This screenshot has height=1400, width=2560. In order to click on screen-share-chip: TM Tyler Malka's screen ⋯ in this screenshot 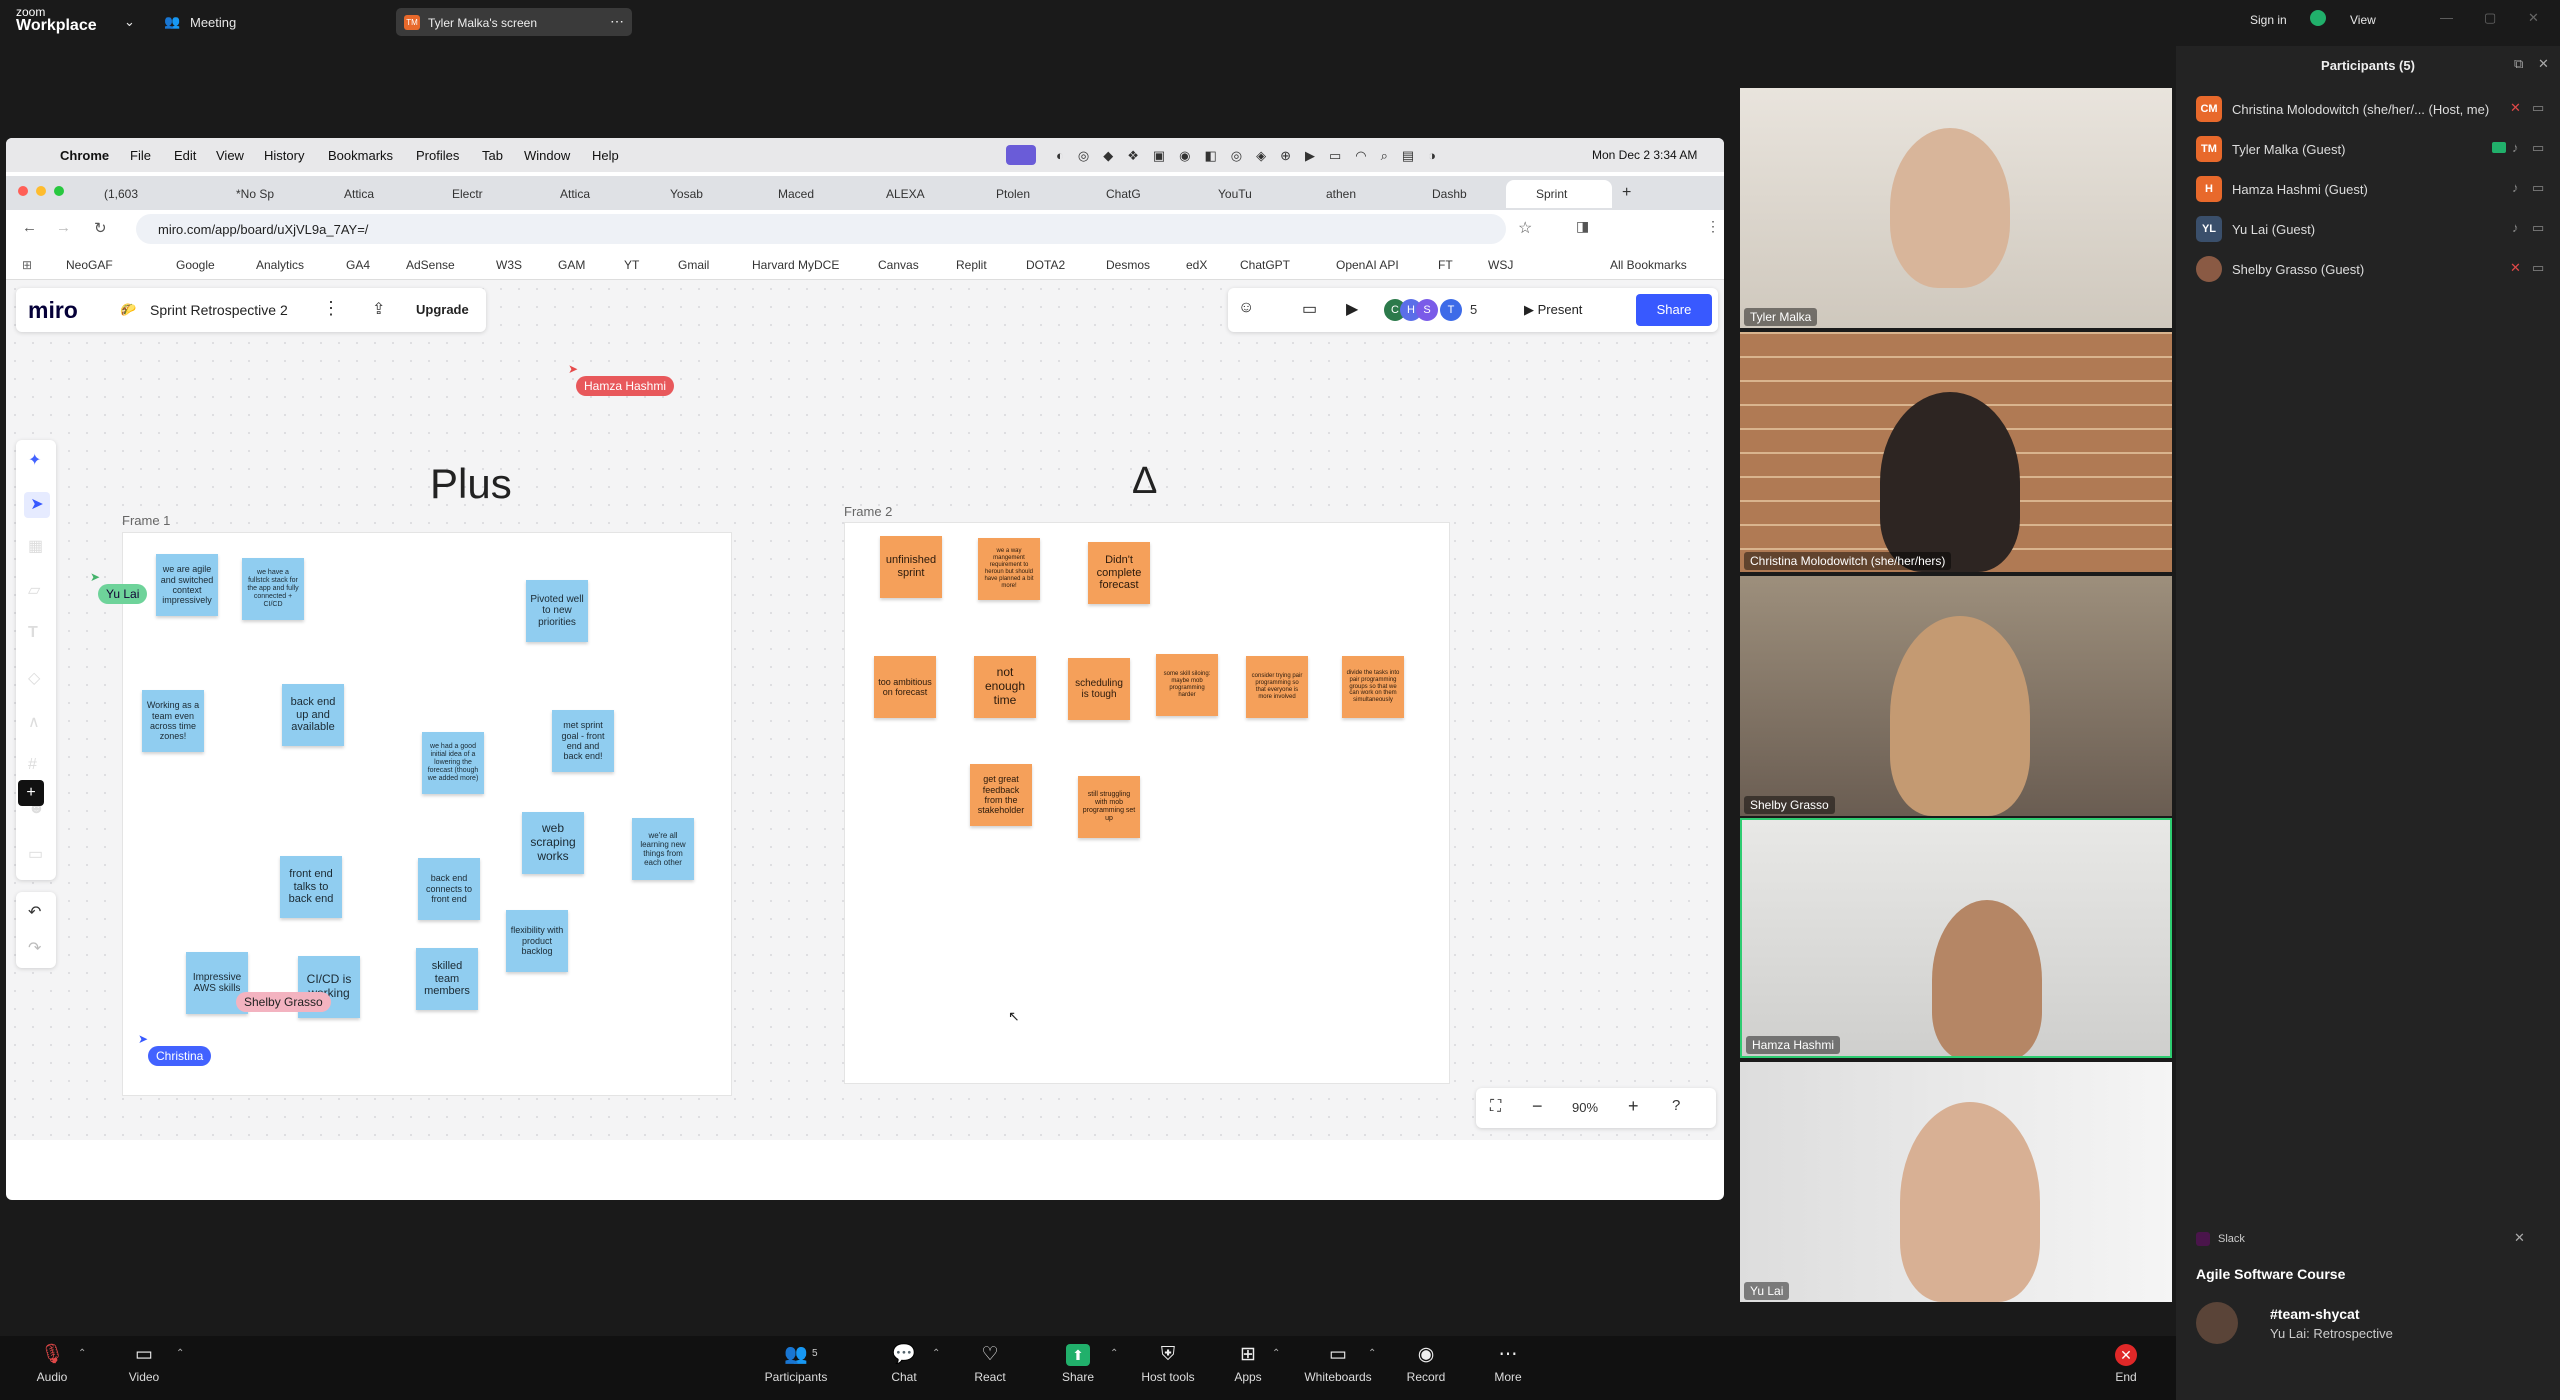, I will do `click(514, 22)`.